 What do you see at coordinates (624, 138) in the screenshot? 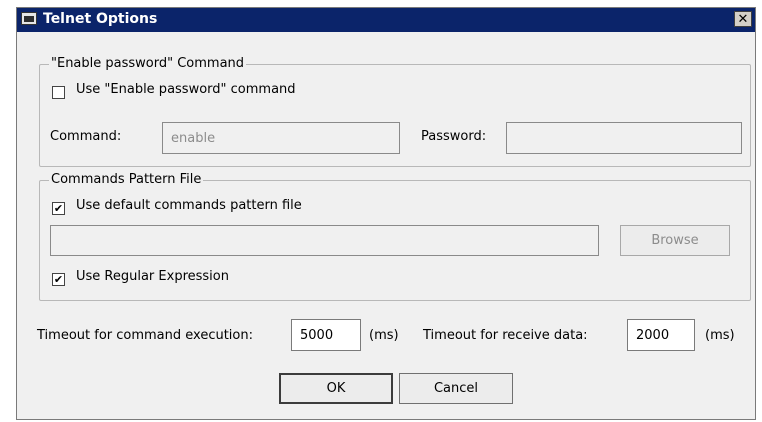
I see `password-input` at bounding box center [624, 138].